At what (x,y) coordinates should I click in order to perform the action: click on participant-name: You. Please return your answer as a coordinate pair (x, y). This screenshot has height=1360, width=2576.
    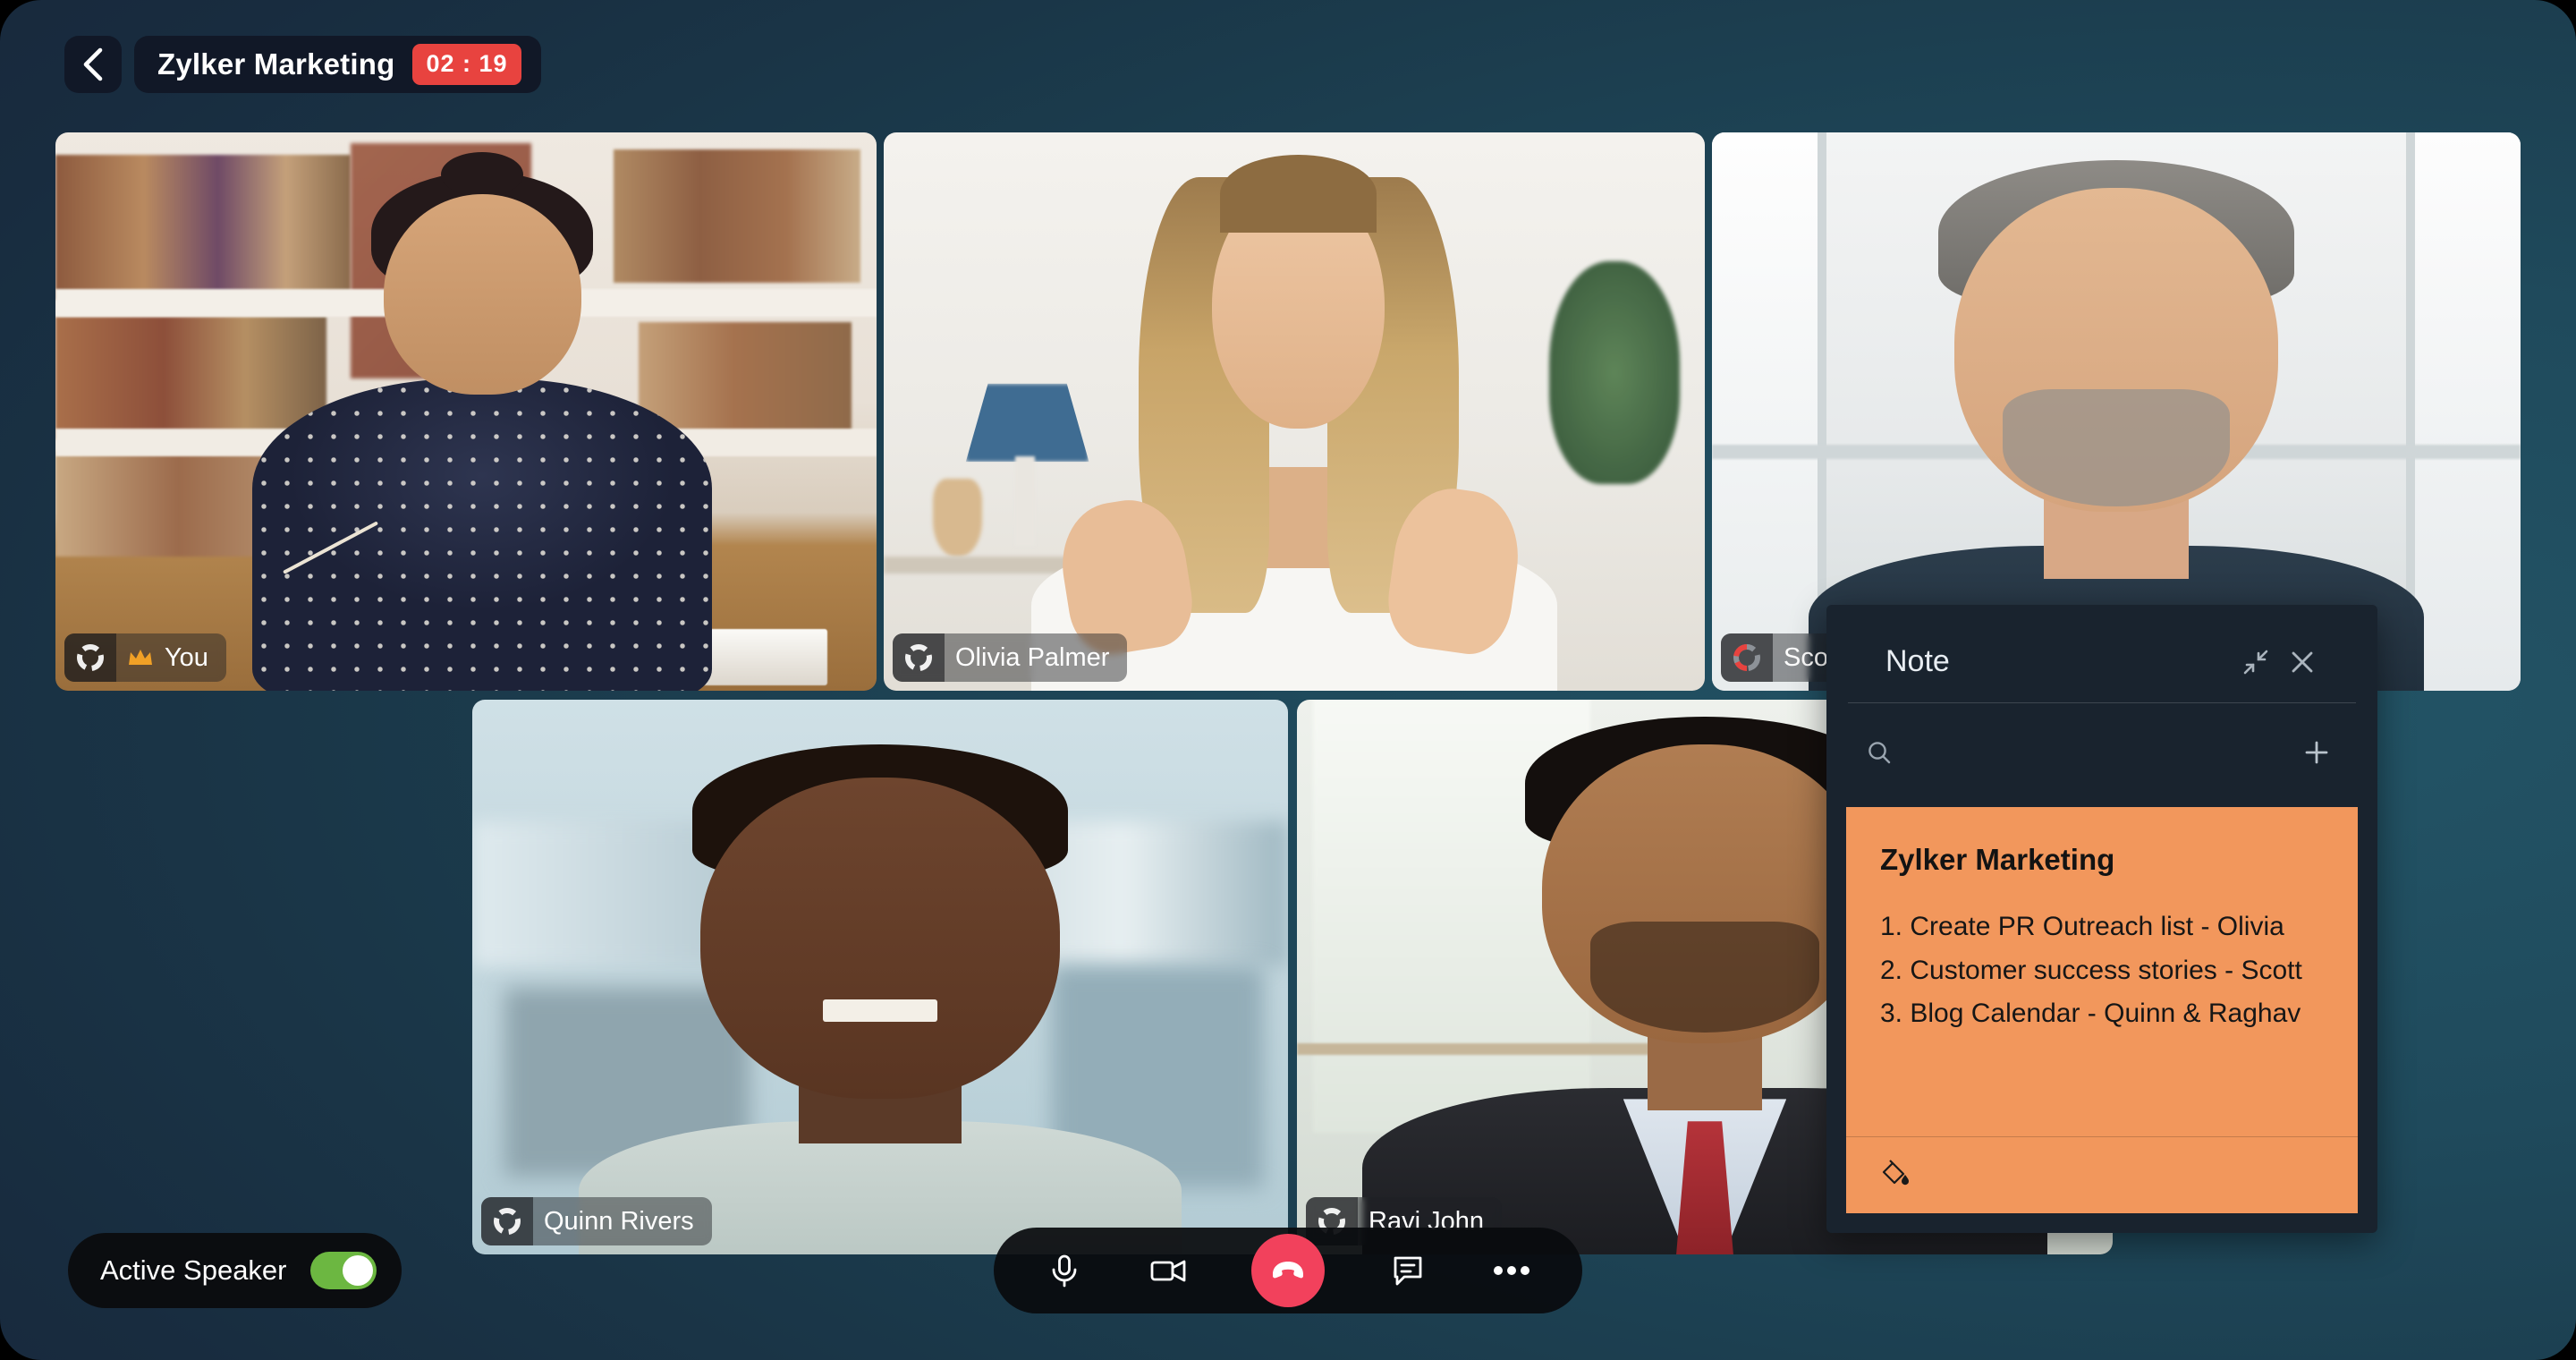
    Looking at the image, I should click on (186, 657).